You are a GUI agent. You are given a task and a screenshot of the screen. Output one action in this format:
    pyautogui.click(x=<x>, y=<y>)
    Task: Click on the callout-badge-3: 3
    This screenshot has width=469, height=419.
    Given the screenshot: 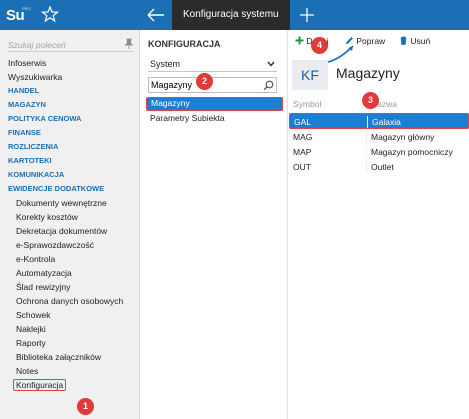 What is the action you would take?
    pyautogui.click(x=370, y=100)
    